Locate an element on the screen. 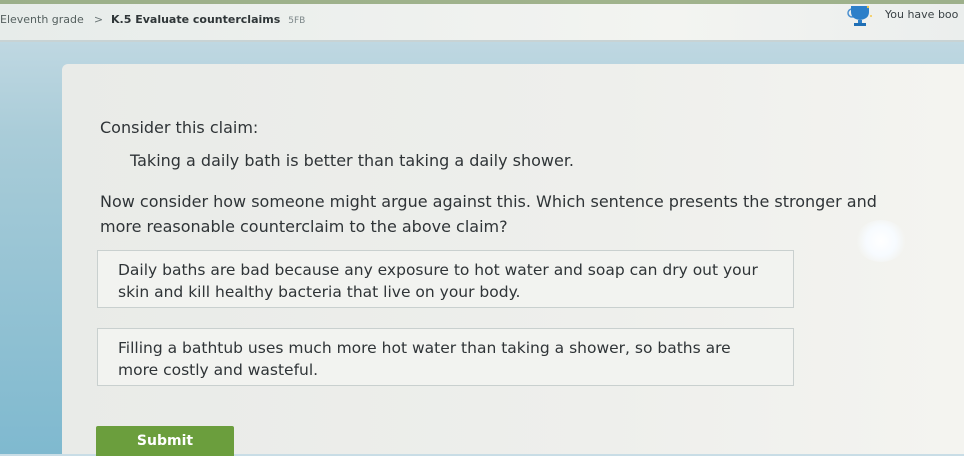 The image size is (964, 456). submit-button: Submit is located at coordinates (165, 441).